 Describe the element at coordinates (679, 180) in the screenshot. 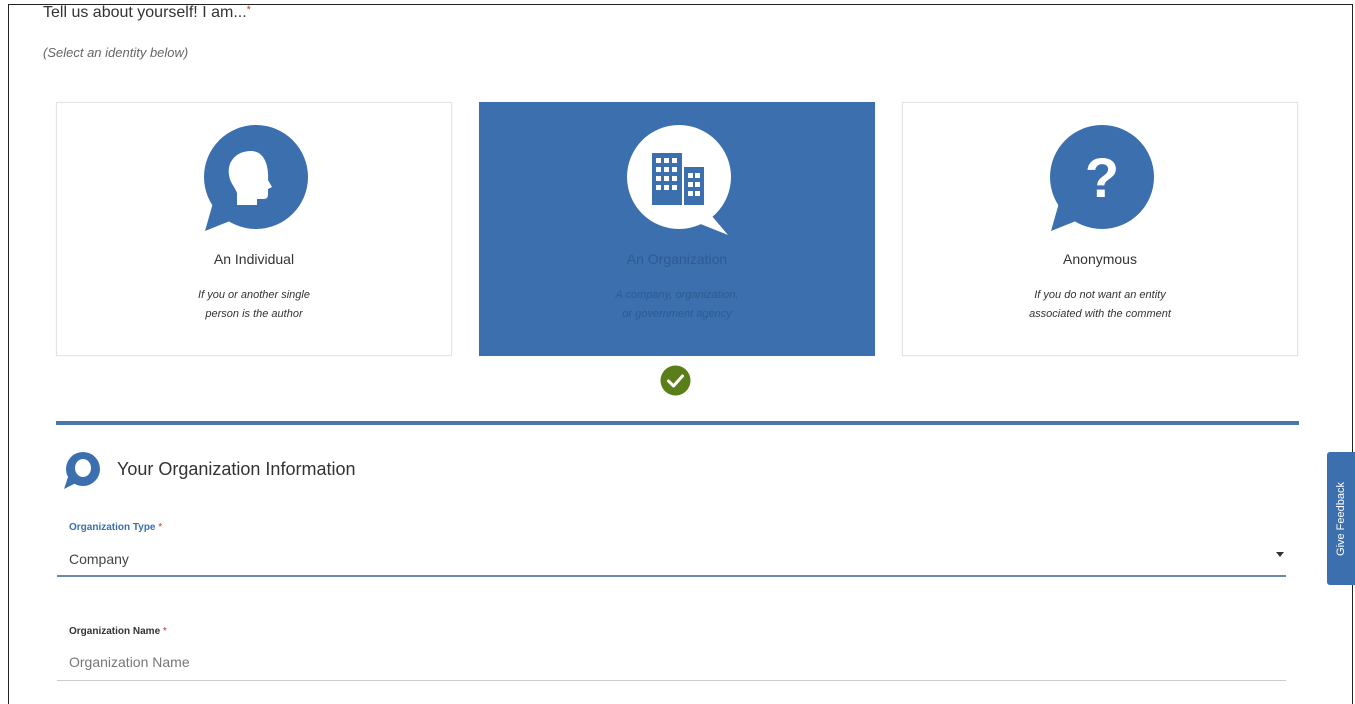

I see `building-icon` at that location.